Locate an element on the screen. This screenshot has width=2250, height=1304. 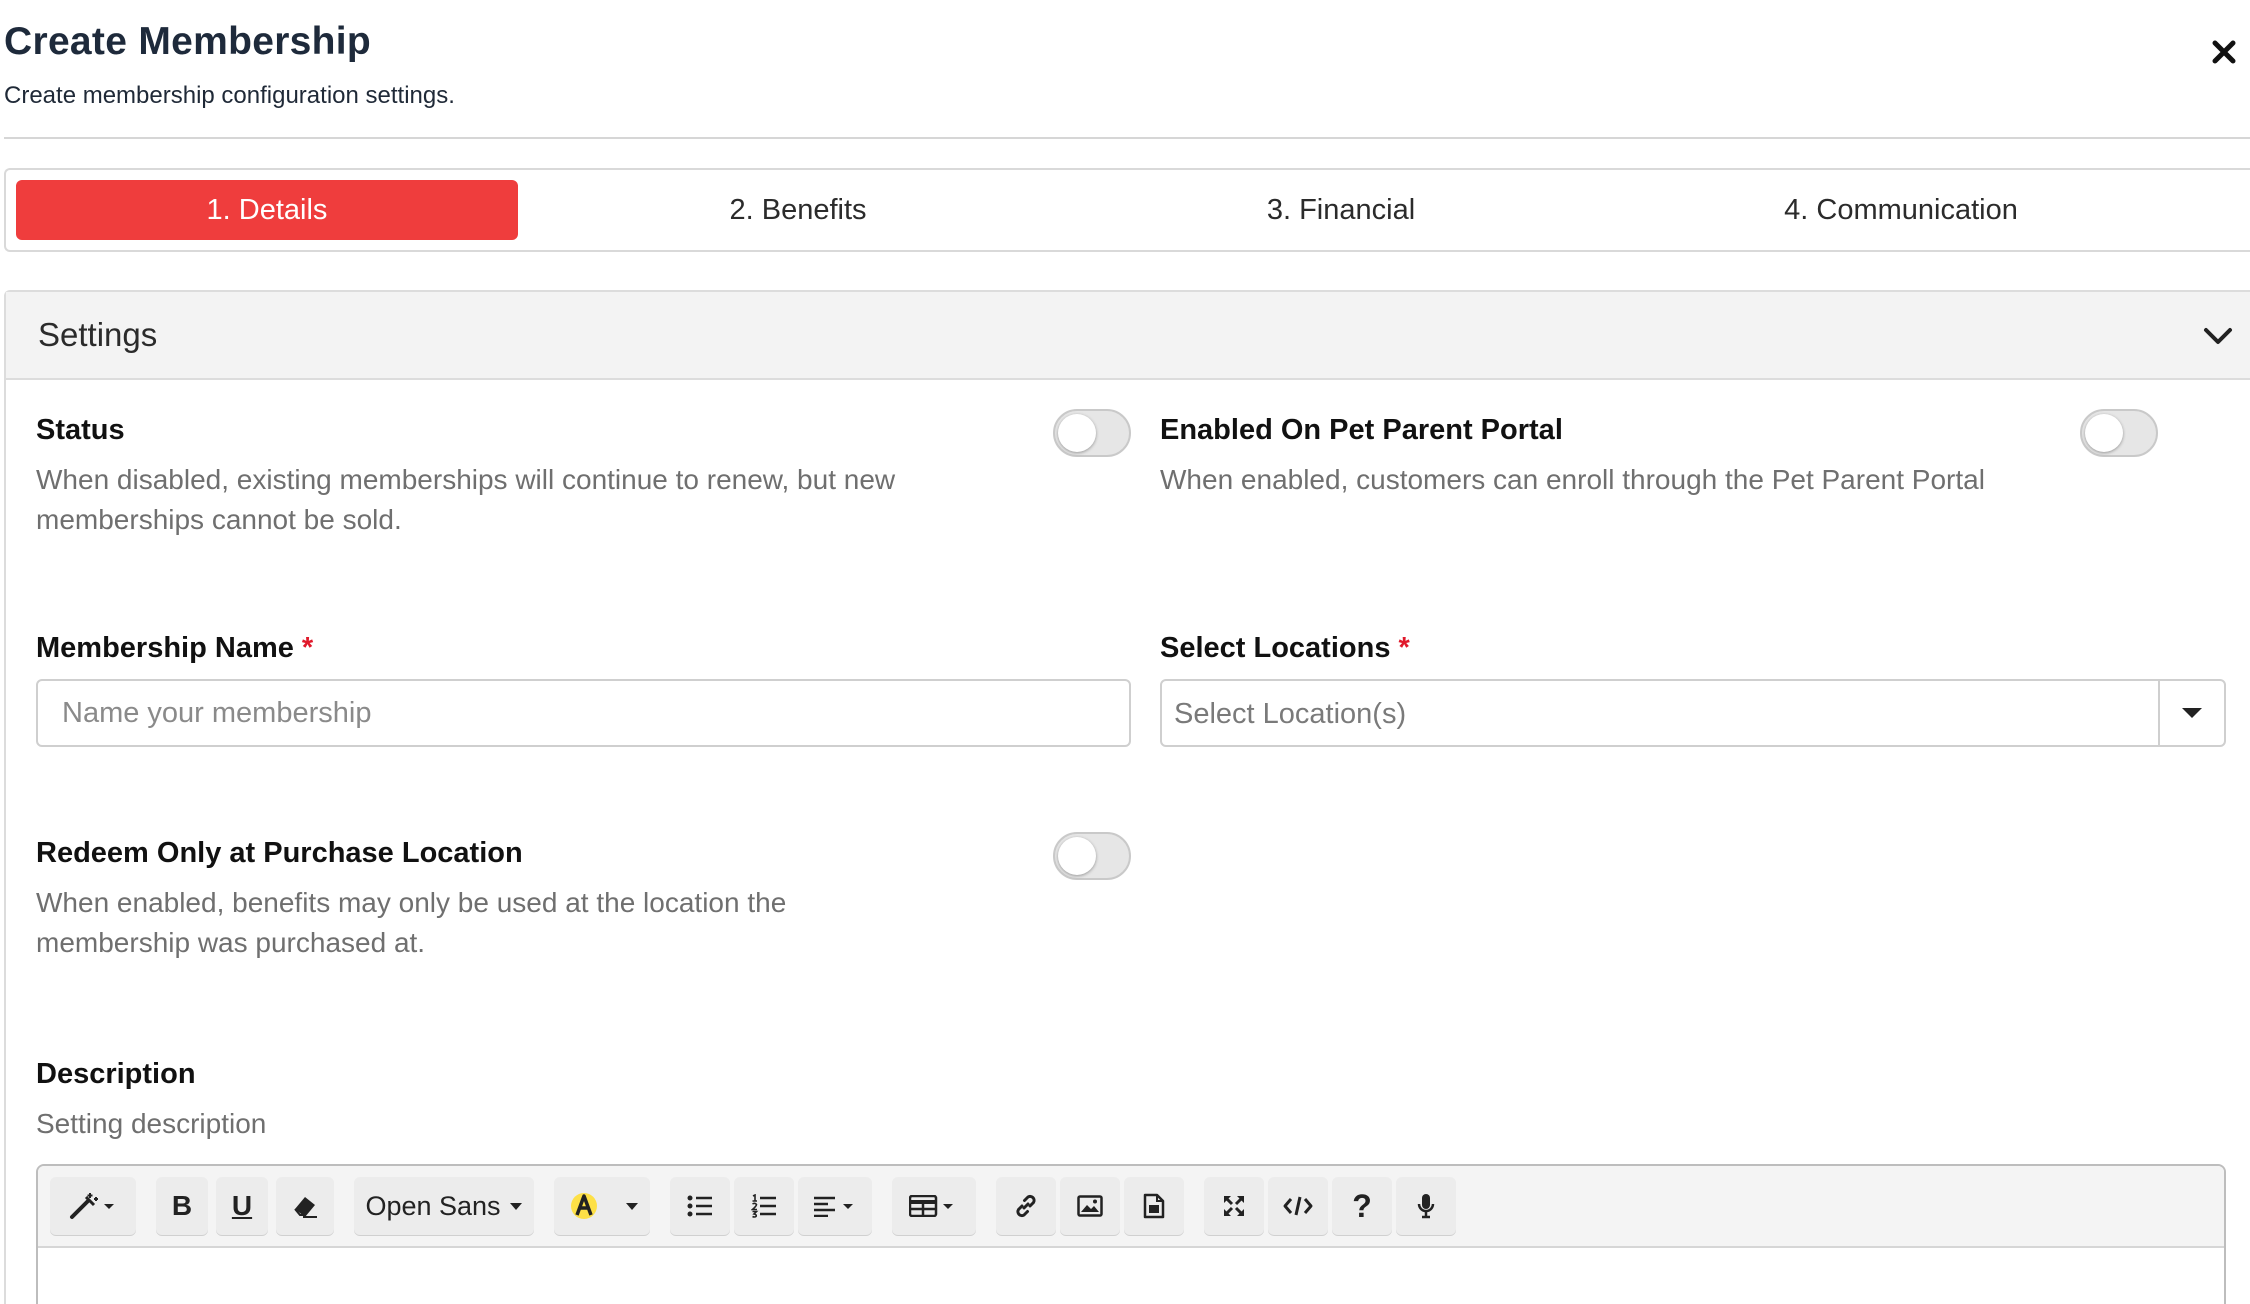
file-icon is located at coordinates (1154, 1206).